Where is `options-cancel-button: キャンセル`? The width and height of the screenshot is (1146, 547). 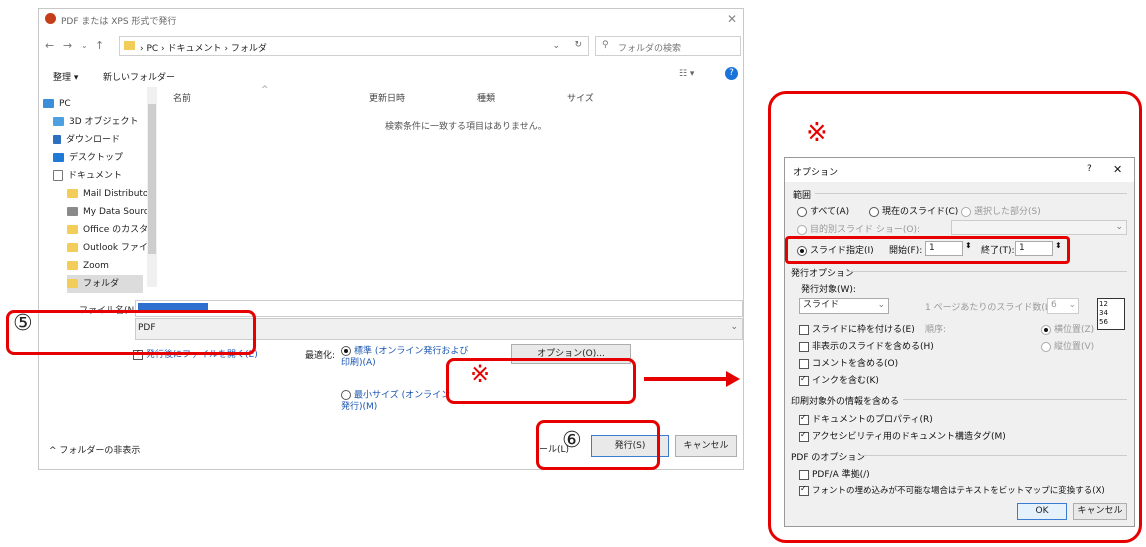
options-cancel-button: キャンセル is located at coordinates (1100, 511).